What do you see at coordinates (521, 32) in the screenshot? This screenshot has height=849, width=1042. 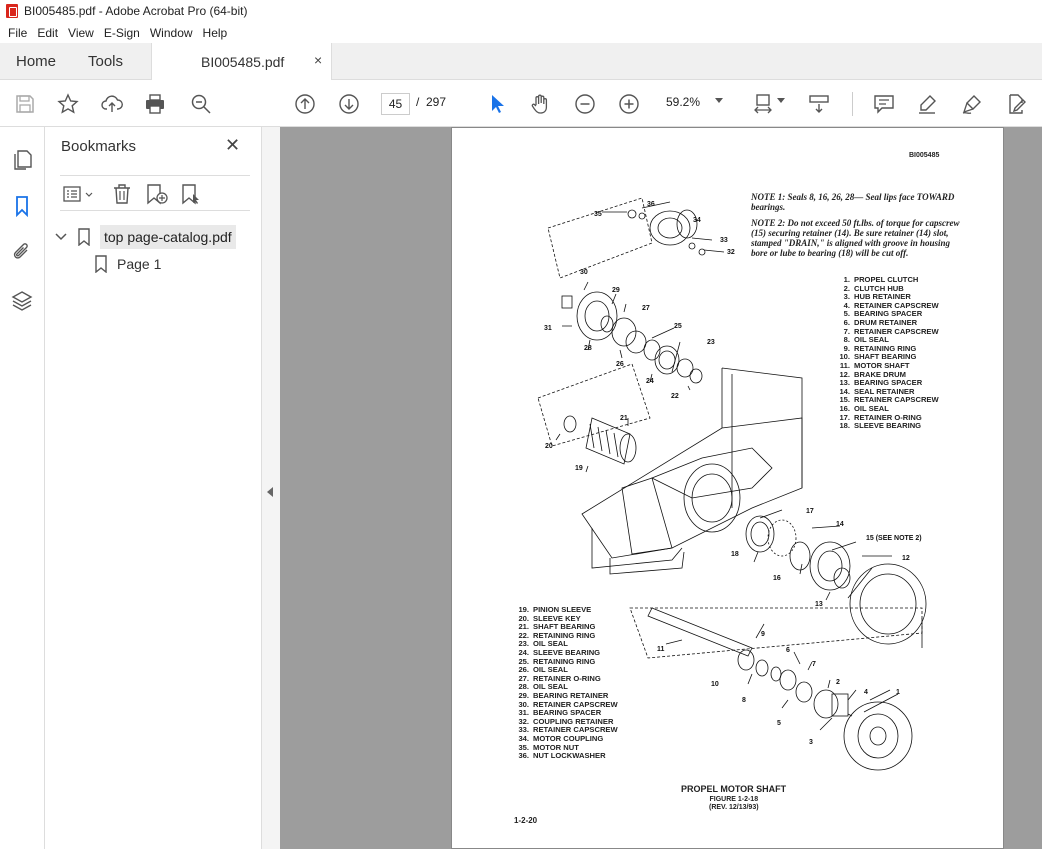 I see `menu-bar: File Edit View E-Sign Window Help` at bounding box center [521, 32].